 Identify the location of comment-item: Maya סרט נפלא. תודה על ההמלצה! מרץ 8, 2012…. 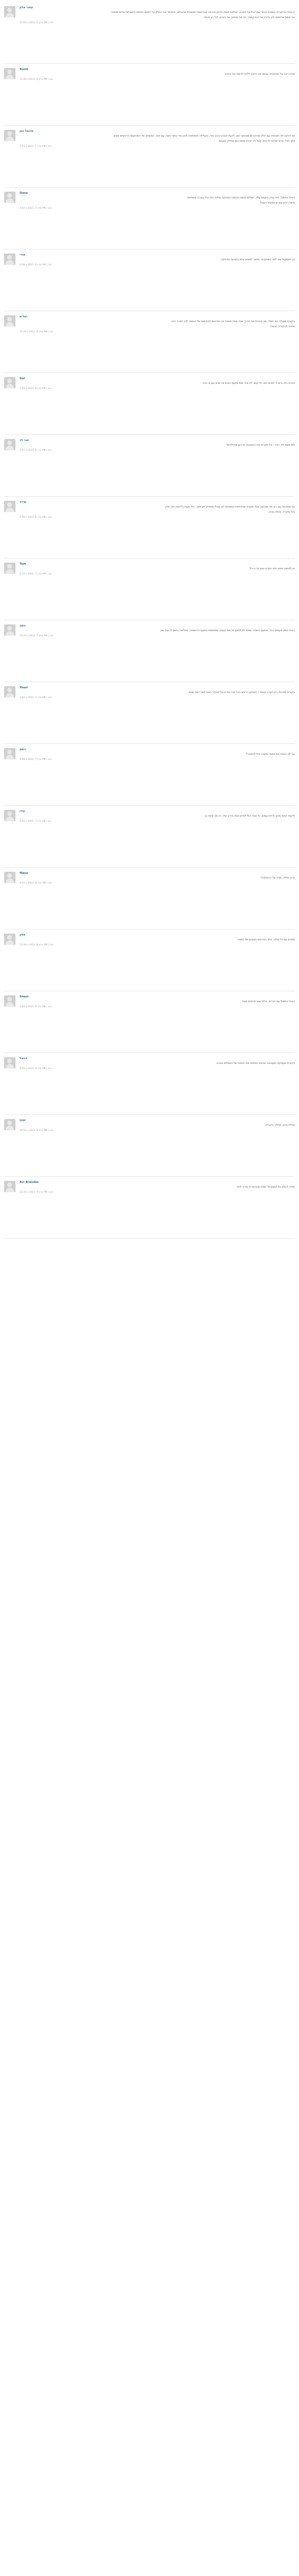
(149, 898).